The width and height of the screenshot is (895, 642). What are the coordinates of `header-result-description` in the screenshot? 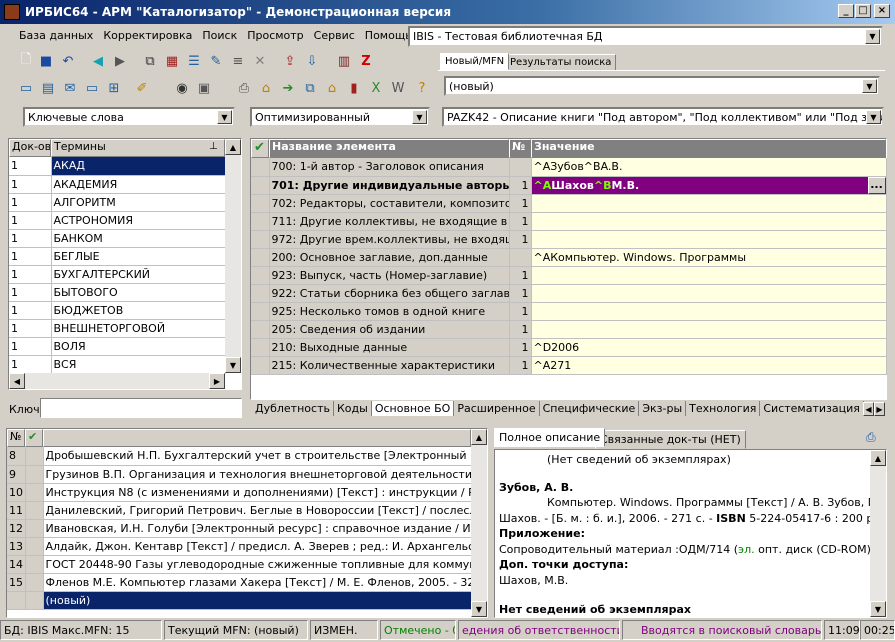 It's located at (257, 438).